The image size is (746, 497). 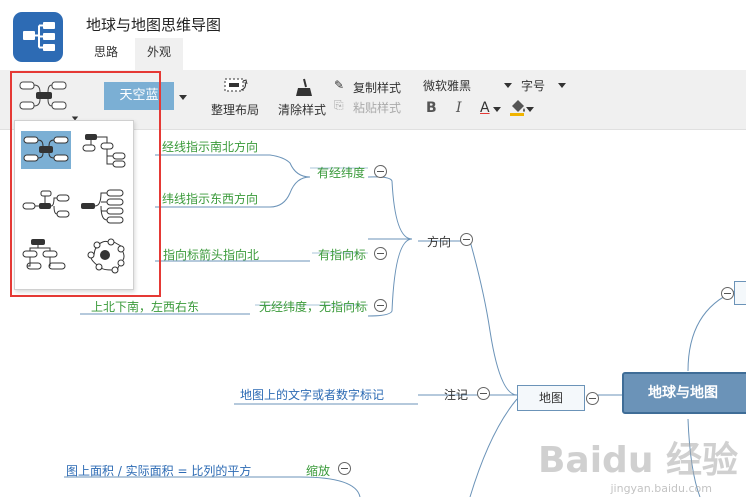 I want to click on theme-caret-icon, so click(x=183, y=97).